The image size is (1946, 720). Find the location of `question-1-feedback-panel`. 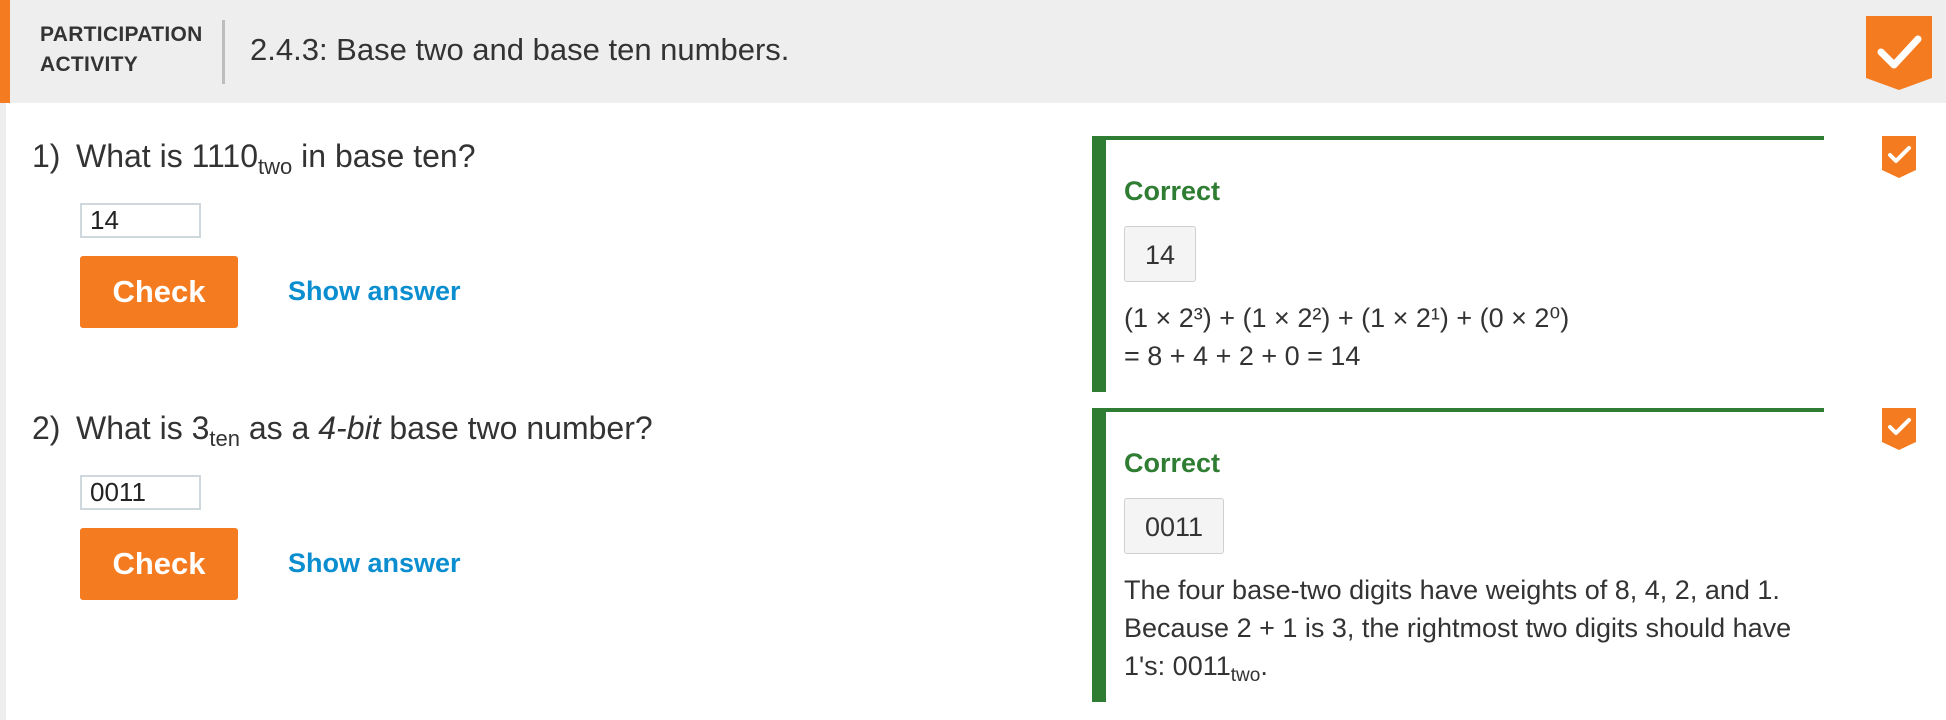

question-1-feedback-panel is located at coordinates (1458, 138).